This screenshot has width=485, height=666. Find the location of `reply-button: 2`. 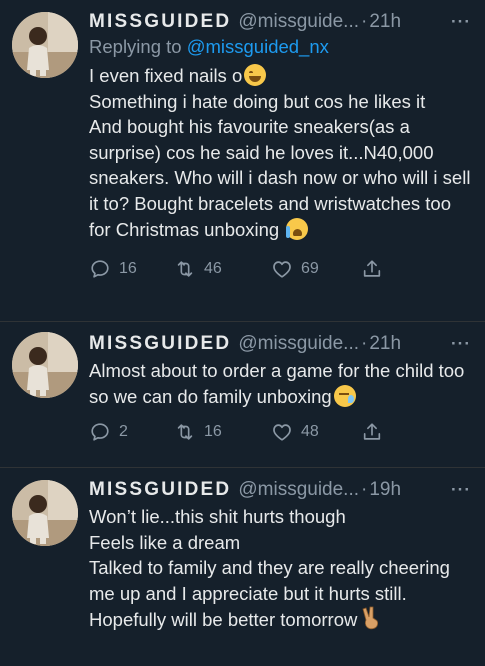

reply-button: 2 is located at coordinates (131, 432).